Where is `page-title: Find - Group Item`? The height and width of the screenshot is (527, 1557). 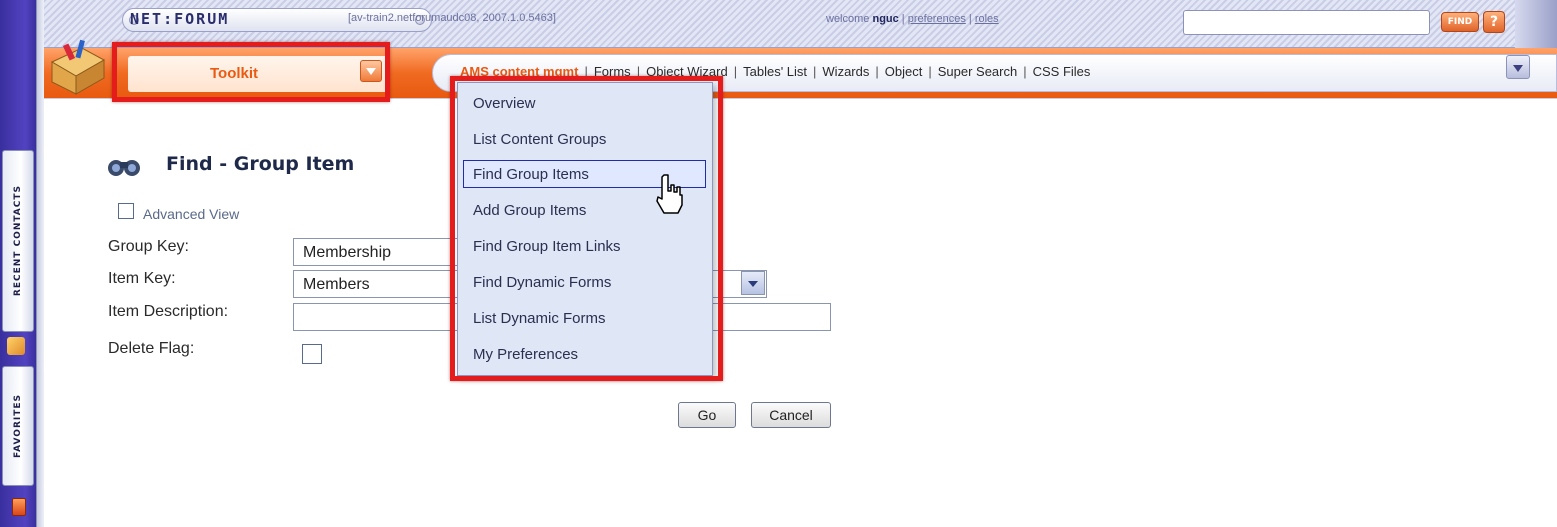
page-title: Find - Group Item is located at coordinates (260, 164).